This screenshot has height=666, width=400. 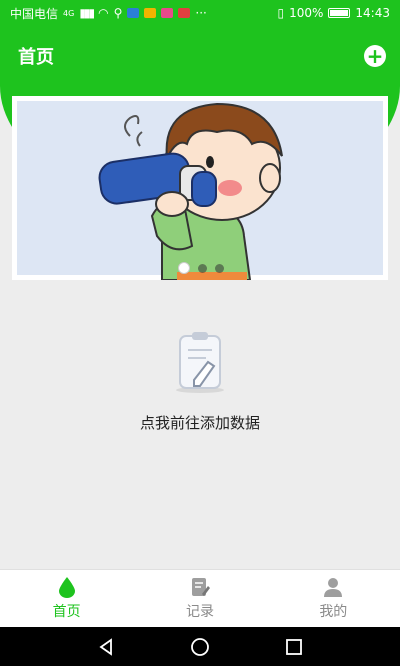 I want to click on clipboard-pen-icon, so click(x=200, y=362).